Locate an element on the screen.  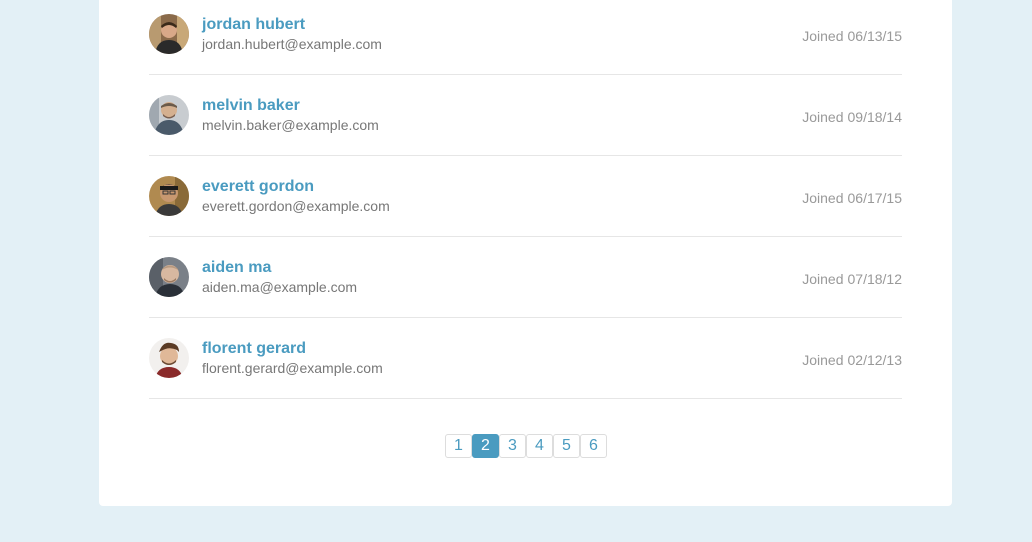
joined-date: Joined 07/18/12 is located at coordinates (852, 279).